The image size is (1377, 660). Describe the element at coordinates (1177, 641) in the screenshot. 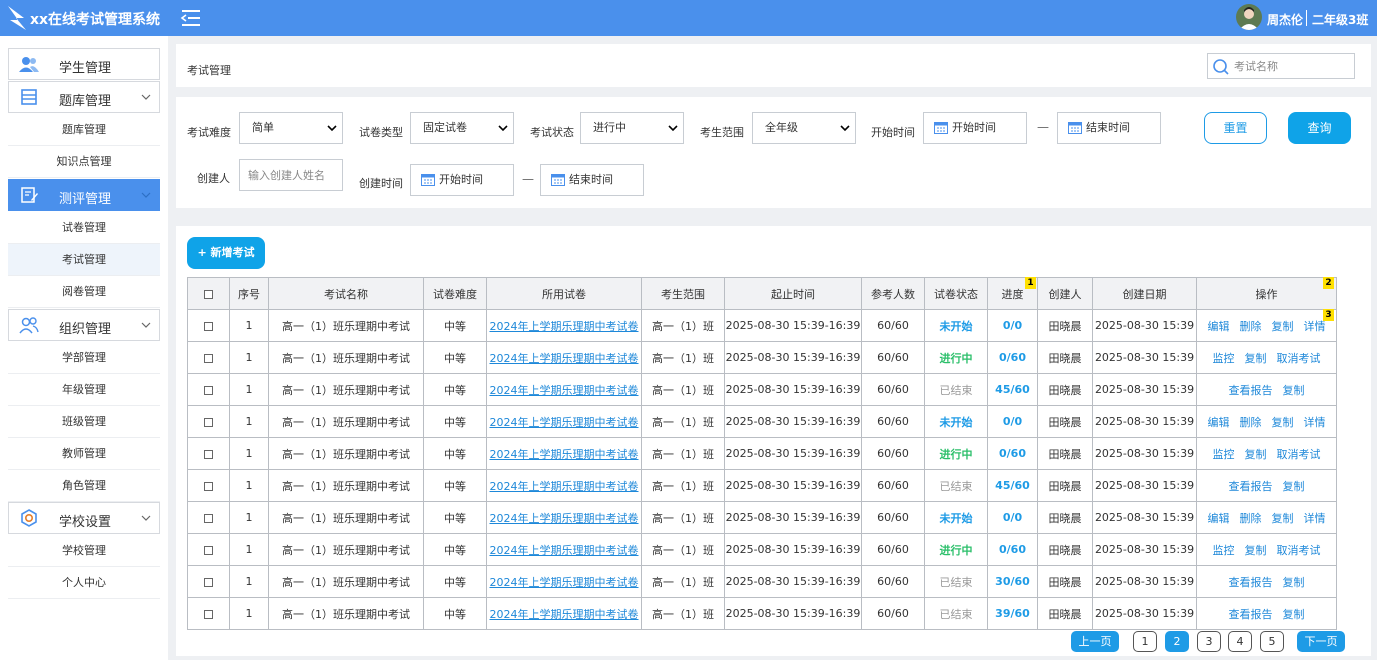

I see `page-button-current: 2` at that location.